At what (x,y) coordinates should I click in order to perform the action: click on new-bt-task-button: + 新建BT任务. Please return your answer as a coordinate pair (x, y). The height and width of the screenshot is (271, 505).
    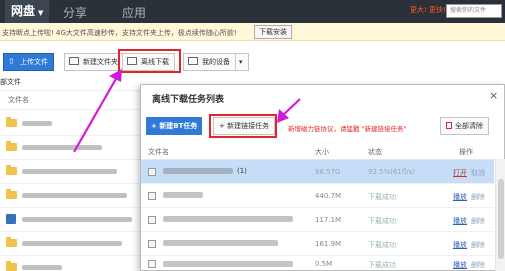
    Looking at the image, I should click on (174, 126).